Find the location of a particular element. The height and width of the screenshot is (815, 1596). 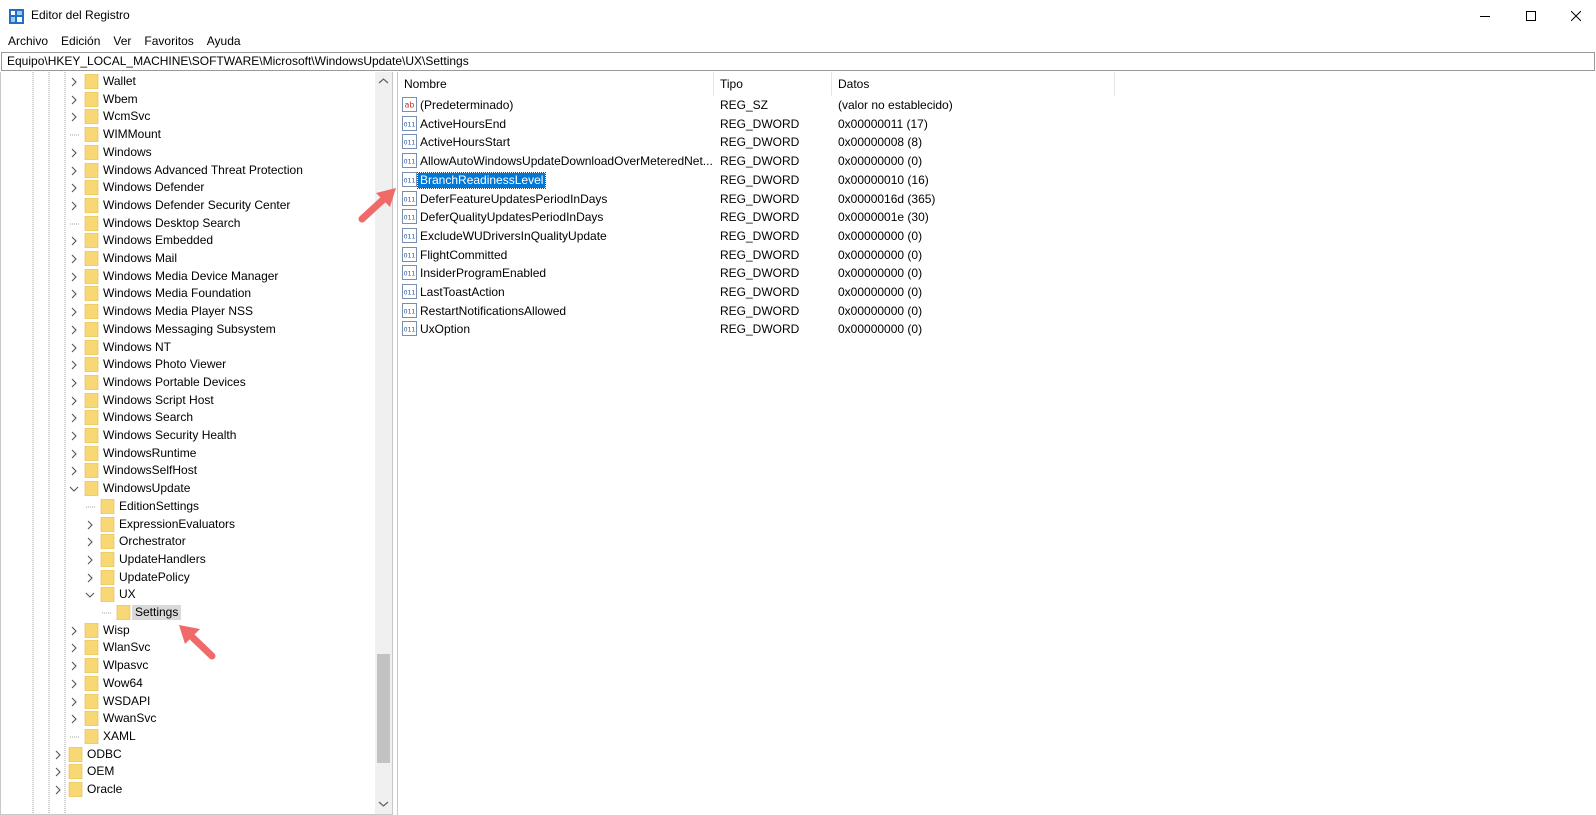

tree-node: Windows Defender Security Center is located at coordinates (188, 206).